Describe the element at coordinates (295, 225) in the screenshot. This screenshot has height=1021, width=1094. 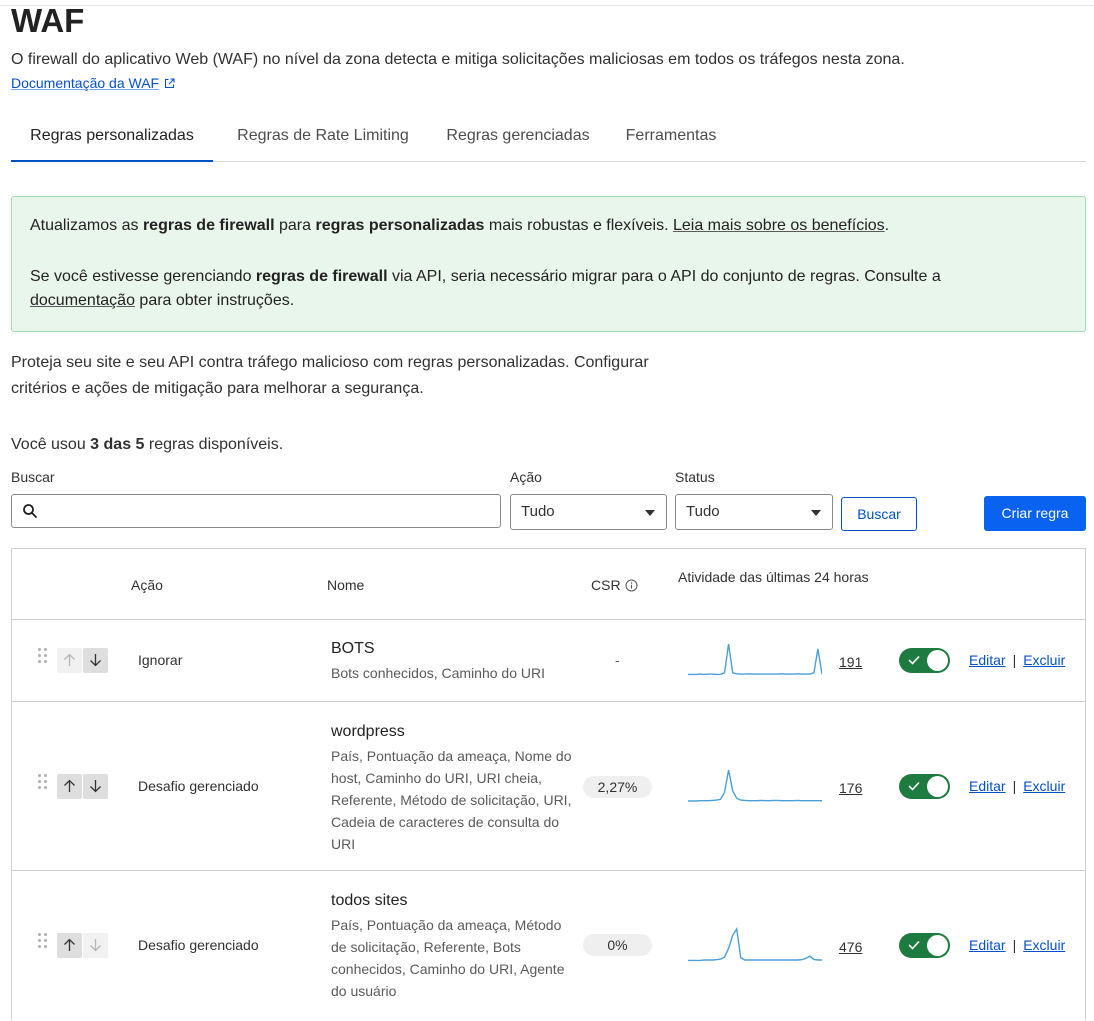
I see `notice-text: para` at that location.